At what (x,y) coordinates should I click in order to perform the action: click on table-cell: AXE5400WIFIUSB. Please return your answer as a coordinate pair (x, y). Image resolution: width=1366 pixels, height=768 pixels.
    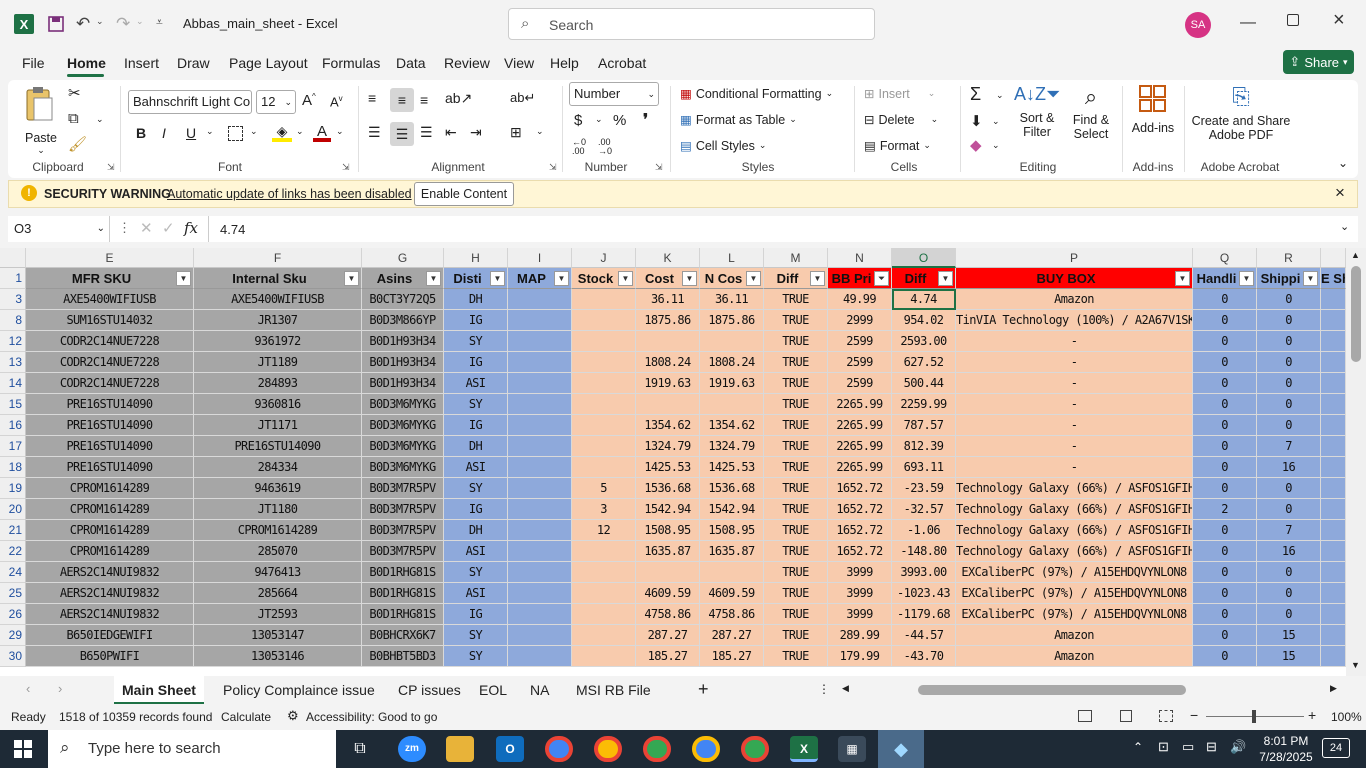
    Looking at the image, I should click on (110, 299).